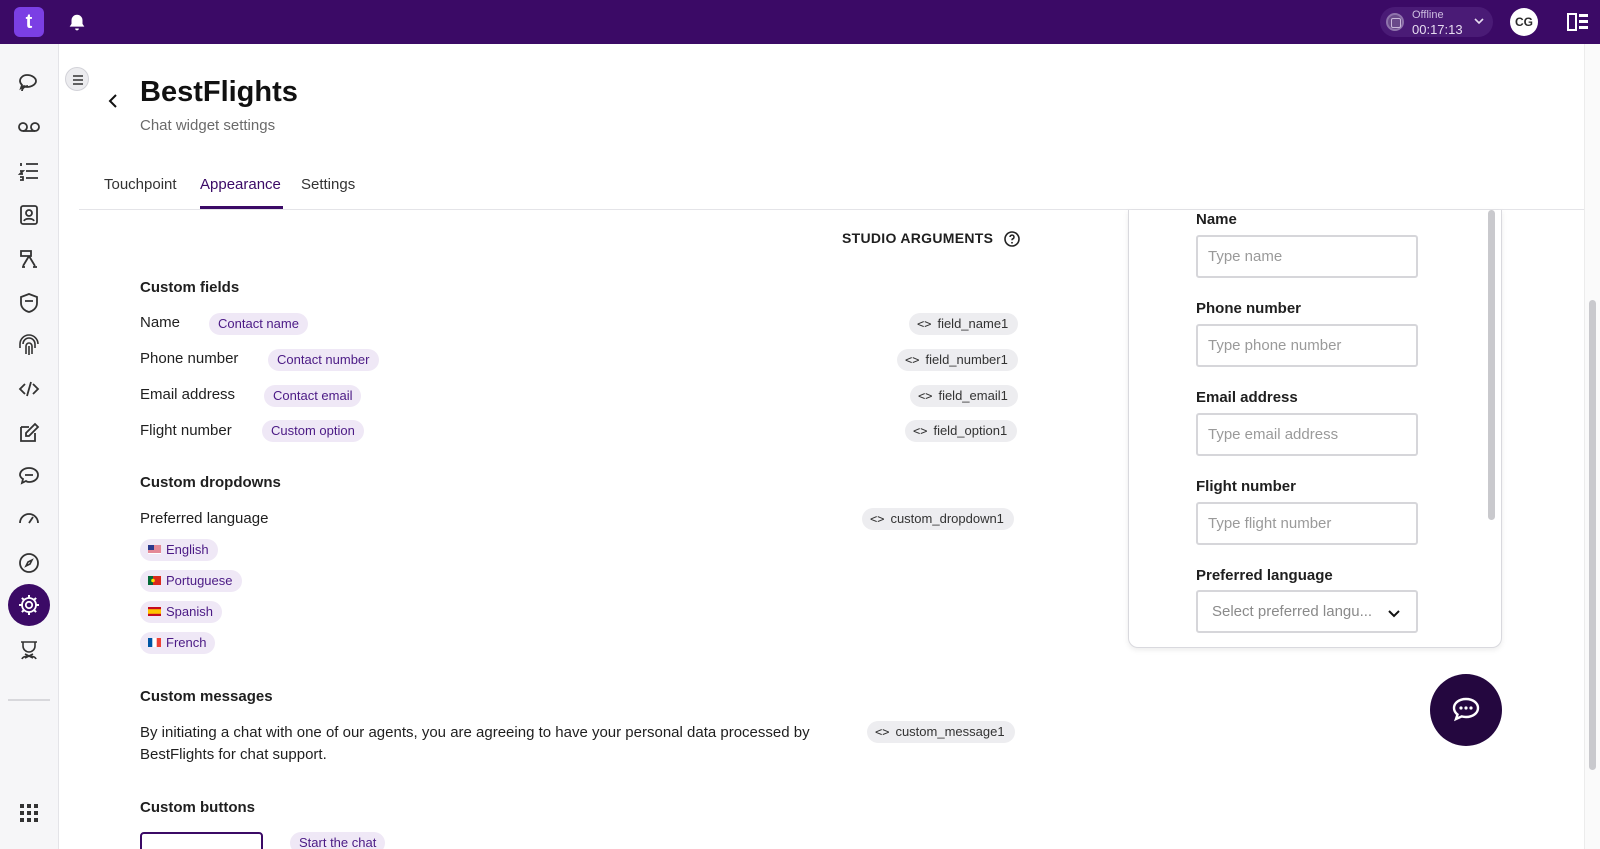 This screenshot has height=849, width=1600. What do you see at coordinates (29, 518) in the screenshot?
I see `speedometer-icon` at bounding box center [29, 518].